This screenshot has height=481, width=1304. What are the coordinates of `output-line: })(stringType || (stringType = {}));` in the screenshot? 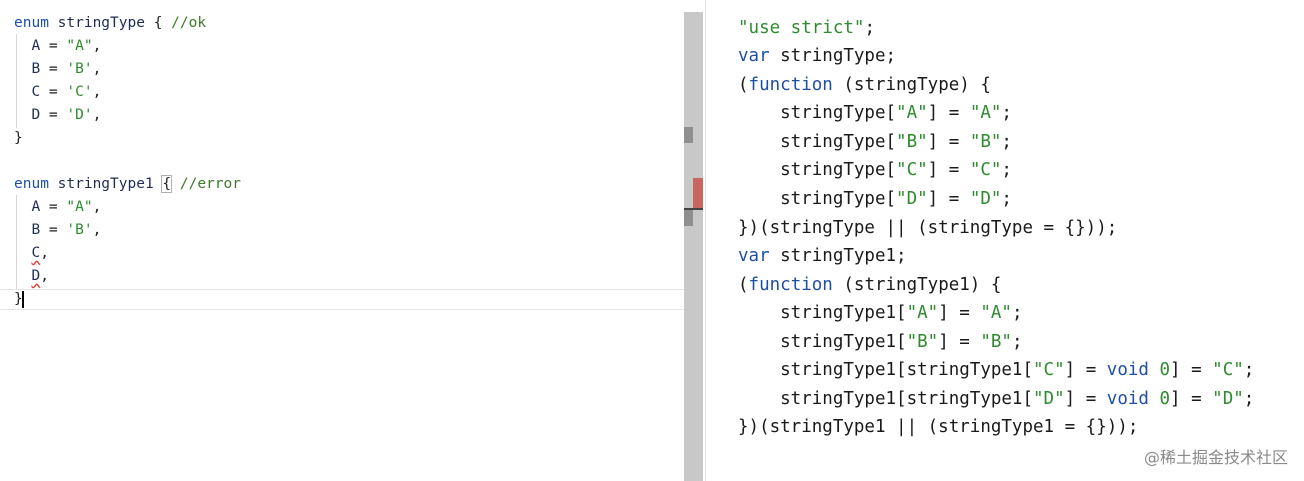 It's located at (928, 228).